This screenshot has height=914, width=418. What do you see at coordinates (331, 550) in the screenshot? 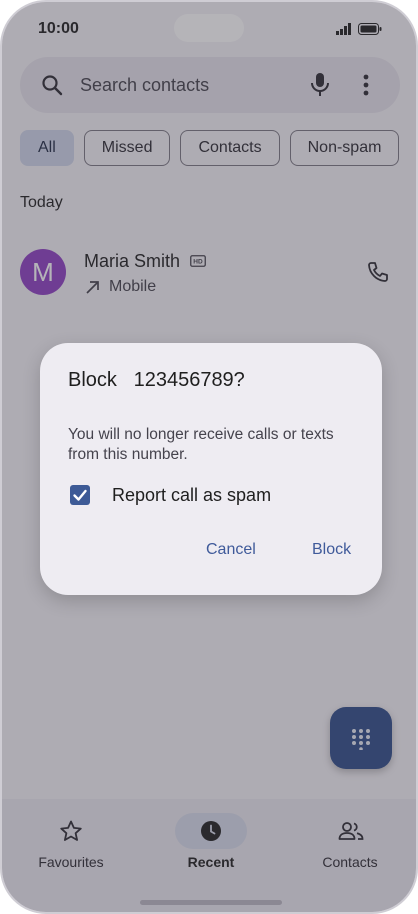
I see `block-button: Block` at bounding box center [331, 550].